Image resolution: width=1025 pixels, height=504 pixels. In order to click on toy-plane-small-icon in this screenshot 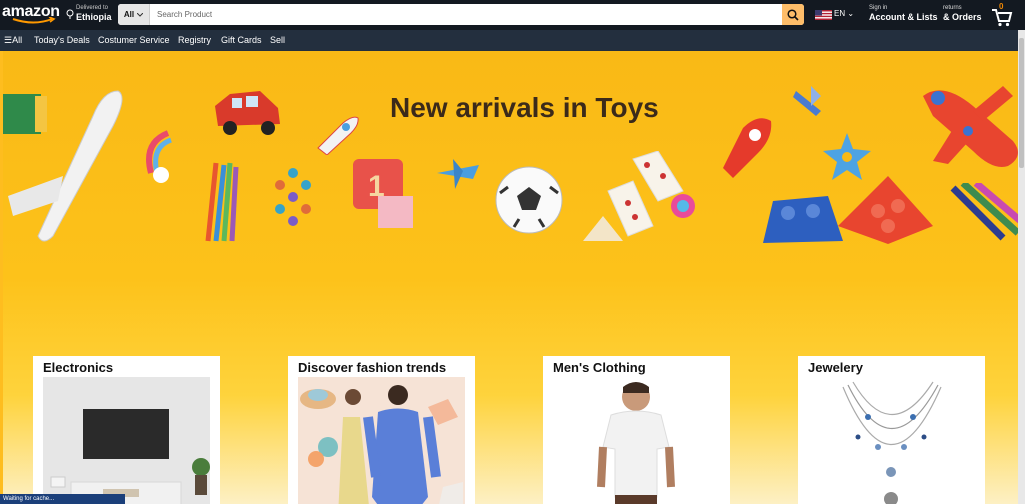, I will do `click(458, 174)`.